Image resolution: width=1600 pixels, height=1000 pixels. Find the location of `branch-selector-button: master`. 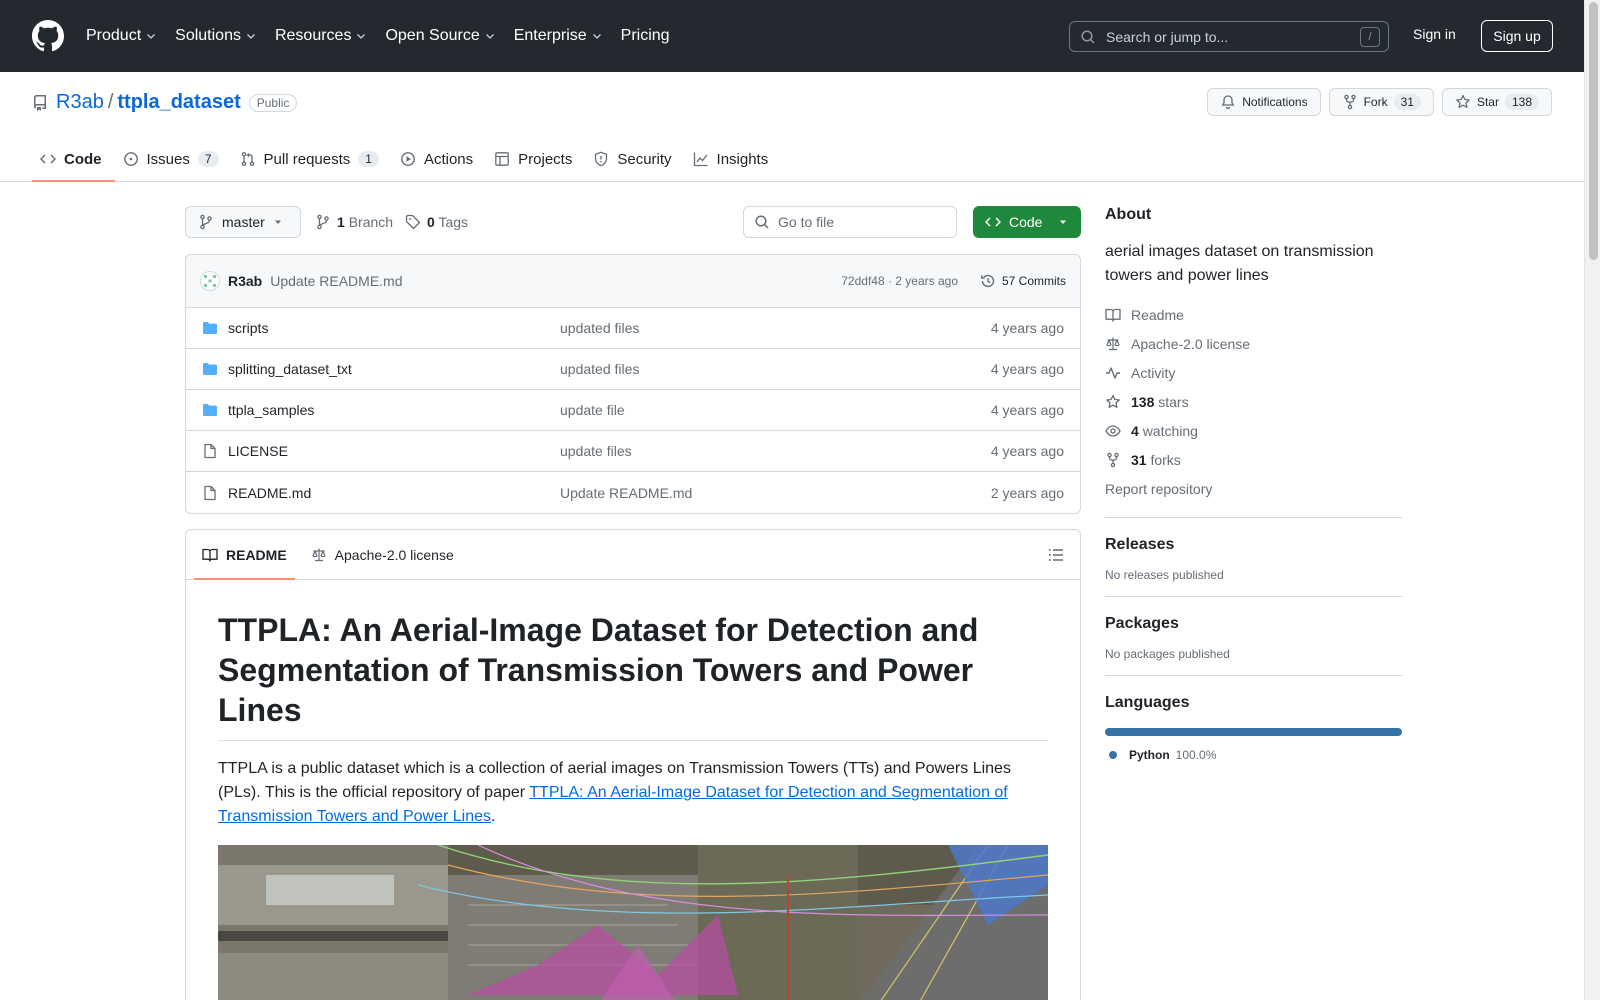

branch-selector-button: master is located at coordinates (243, 222).